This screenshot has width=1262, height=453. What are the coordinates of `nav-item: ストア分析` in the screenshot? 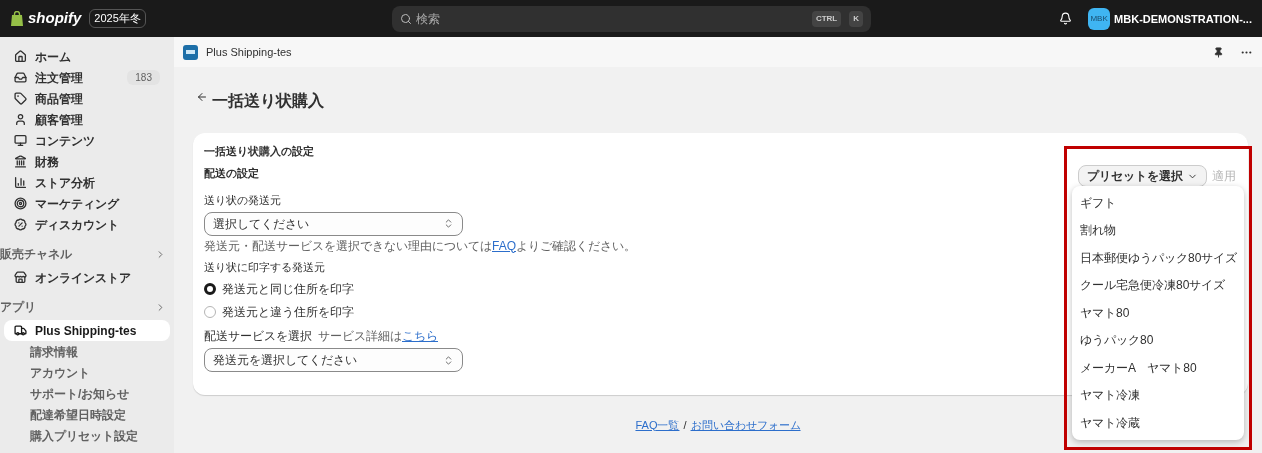 It's located at (87, 182).